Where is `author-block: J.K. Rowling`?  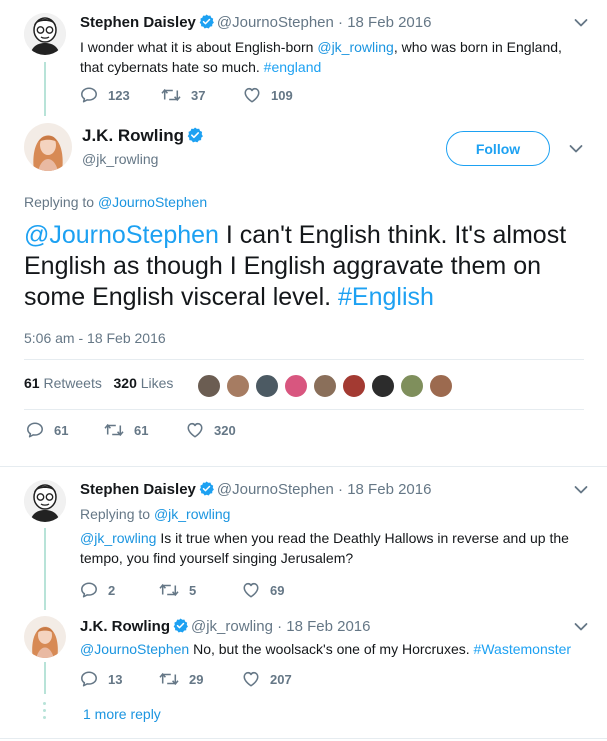 author-block: J.K. Rowling is located at coordinates (144, 136).